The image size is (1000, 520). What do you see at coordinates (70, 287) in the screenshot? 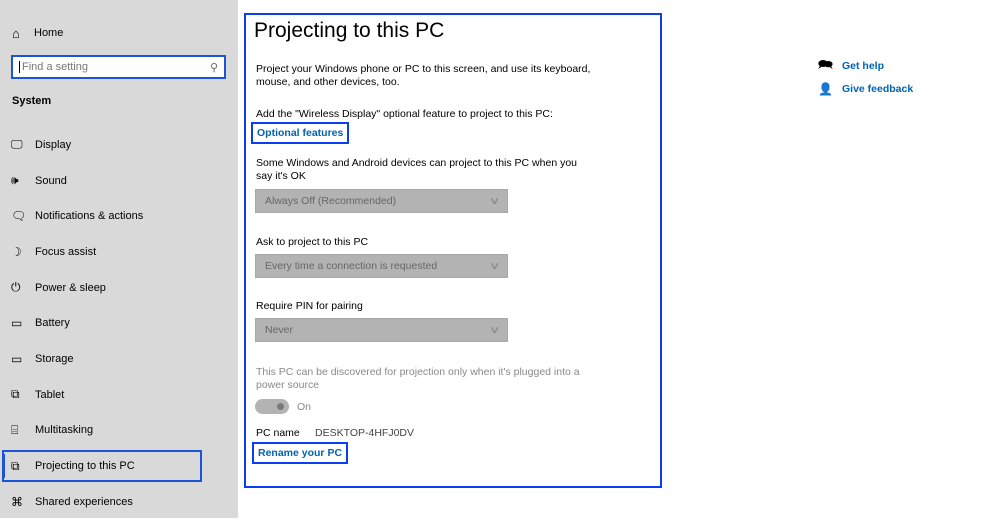
I see `sidebar-item-label: Power & sleep` at bounding box center [70, 287].